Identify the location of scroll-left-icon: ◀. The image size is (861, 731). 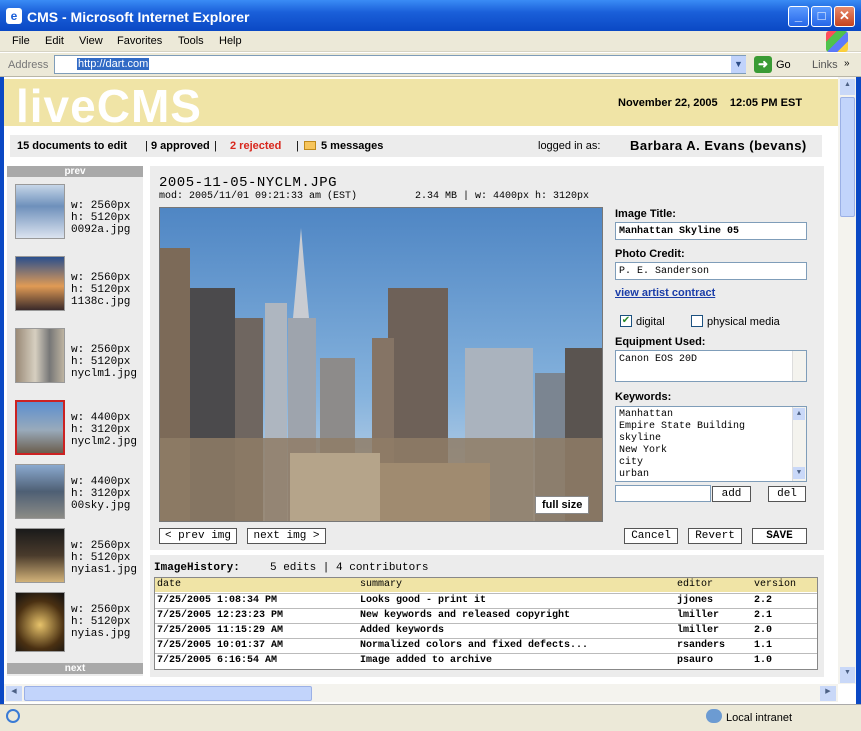
(14, 693).